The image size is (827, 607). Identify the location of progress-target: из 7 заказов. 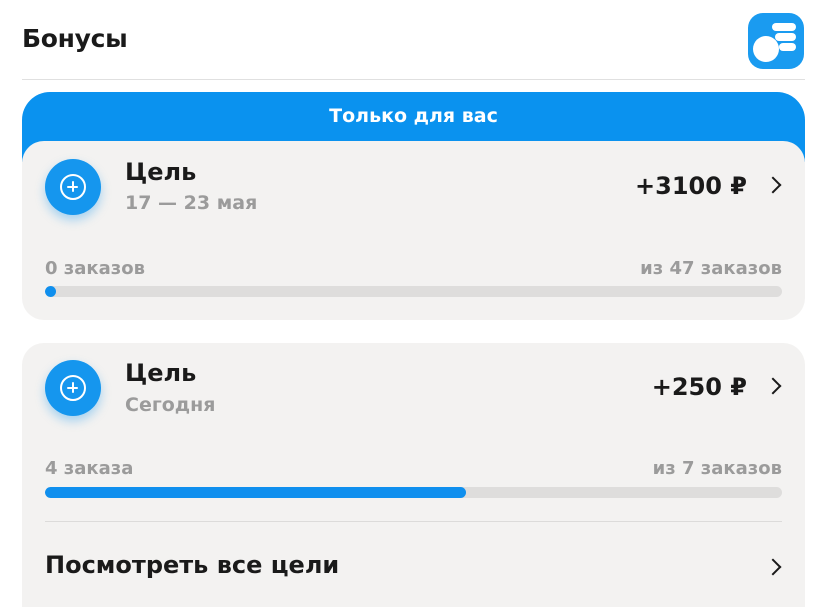
(717, 468).